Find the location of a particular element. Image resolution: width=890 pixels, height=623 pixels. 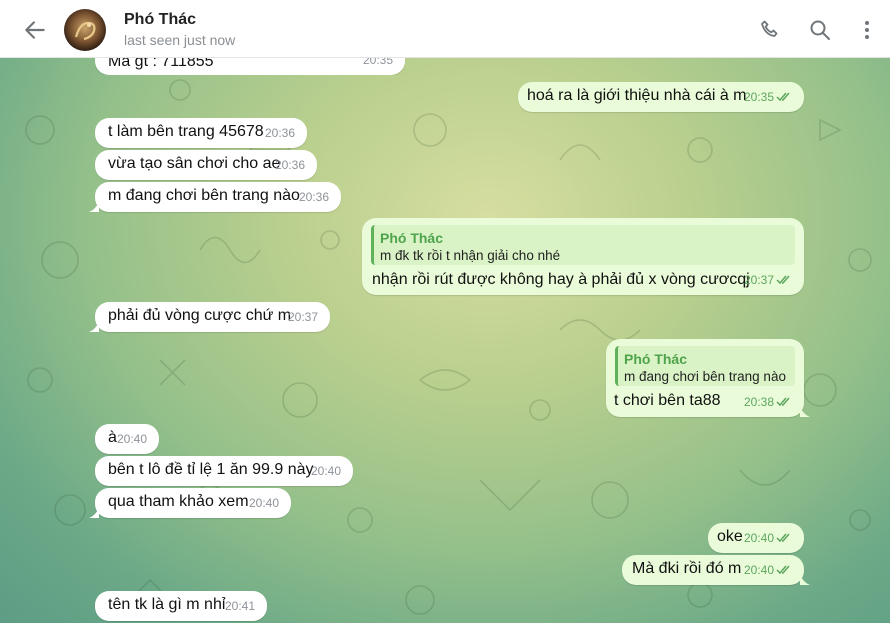

message-bubble-incoming: qua tham khảo xem 20:40 is located at coordinates (190, 503).